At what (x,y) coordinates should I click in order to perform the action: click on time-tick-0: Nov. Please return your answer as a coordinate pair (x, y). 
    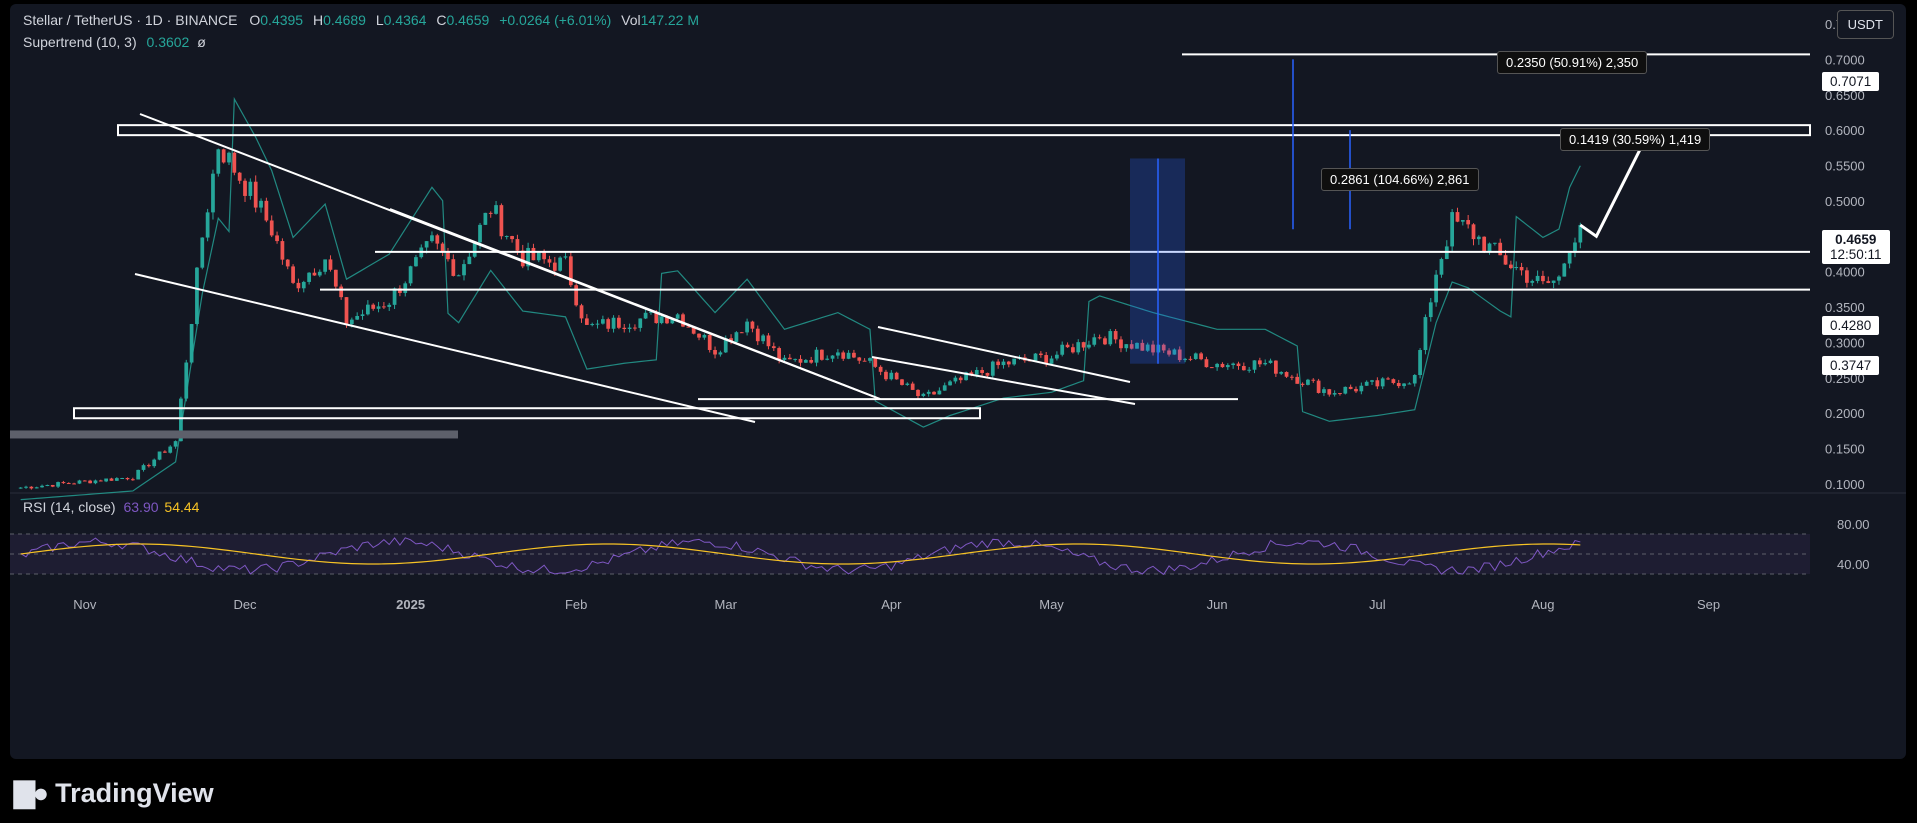
    Looking at the image, I should click on (85, 604).